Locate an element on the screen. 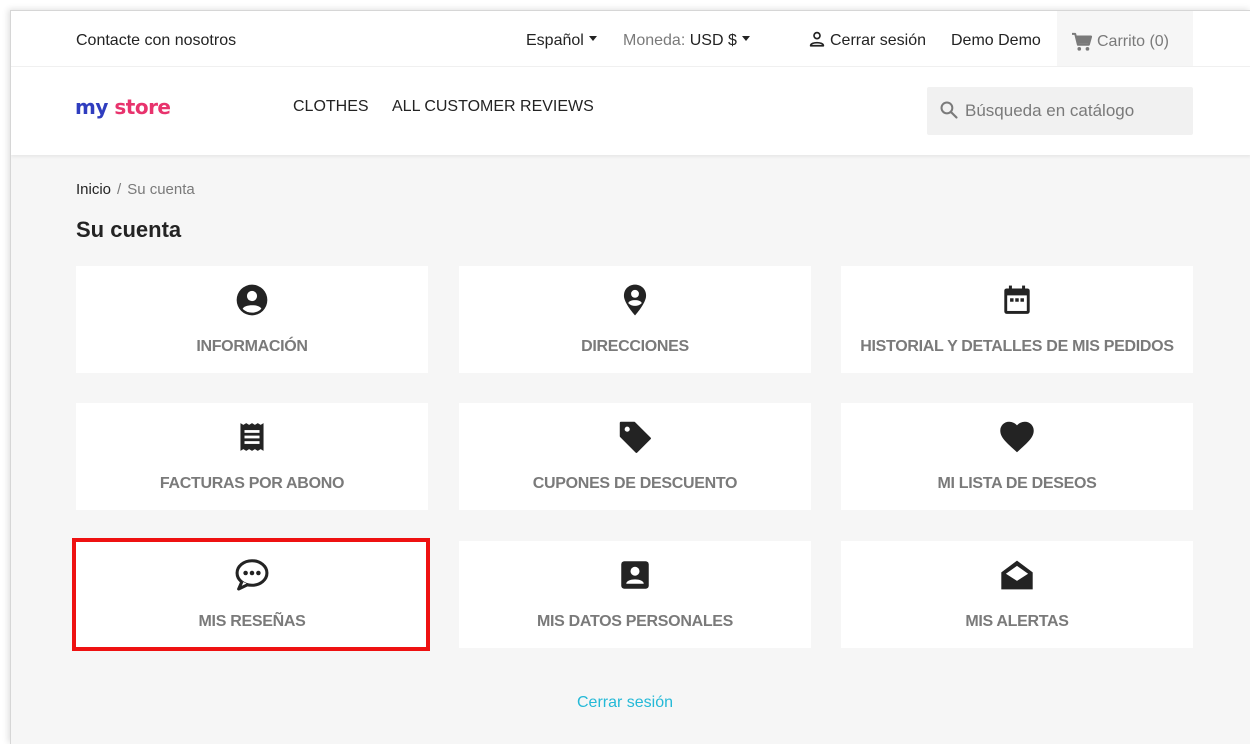  tile-historial-pedidos: HISTORIAL Y DETALLES DE MIS PEDIDOS is located at coordinates (1017, 319).